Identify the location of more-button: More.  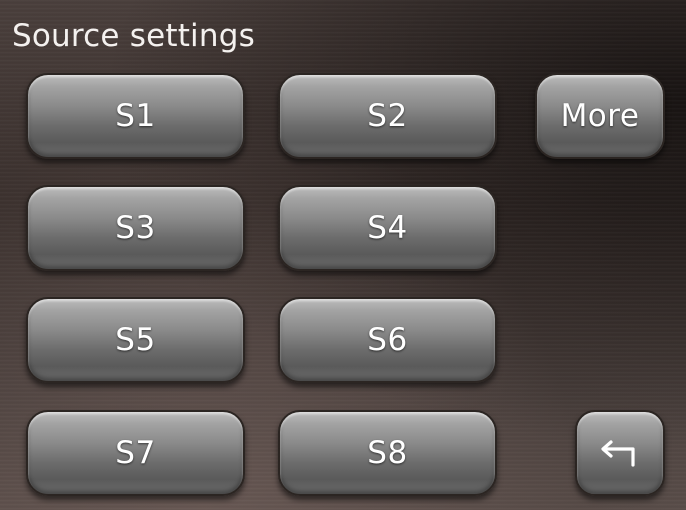
(600, 116).